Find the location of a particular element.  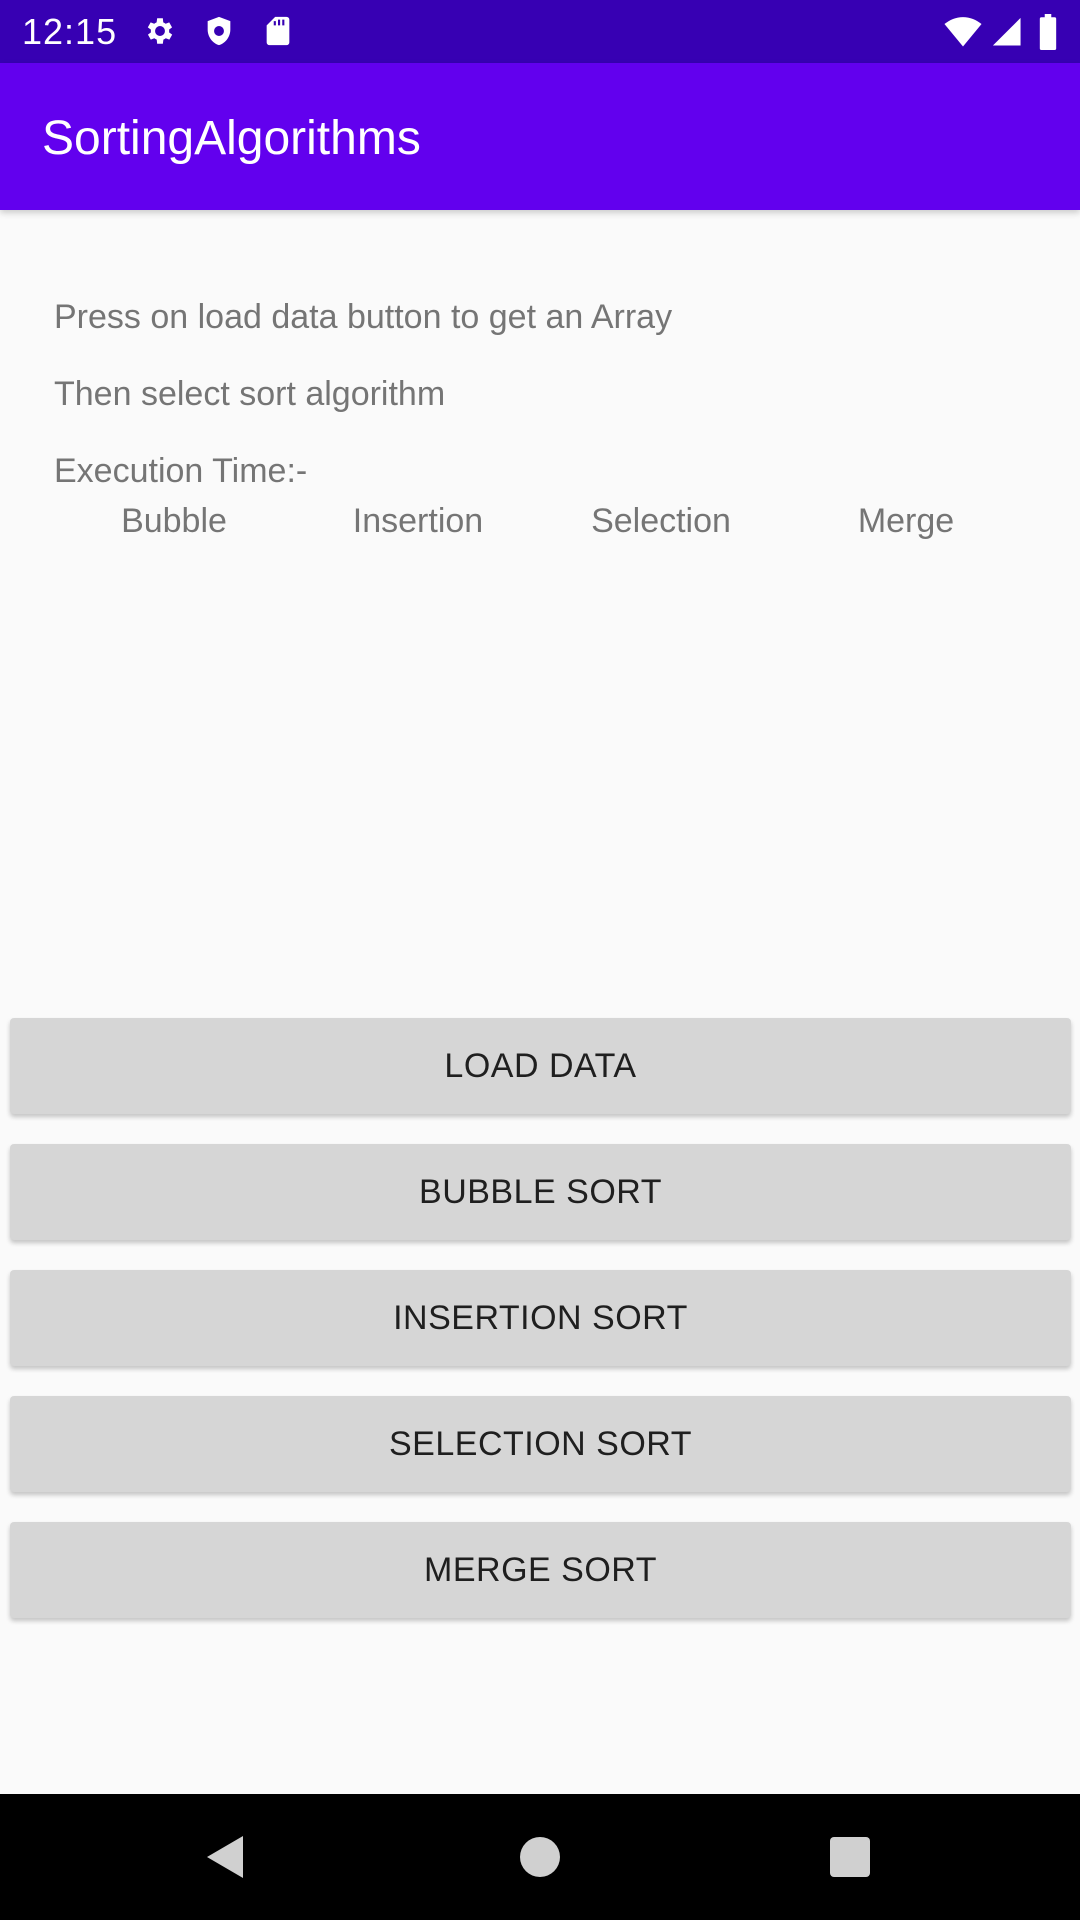

battery-icon is located at coordinates (1048, 32).